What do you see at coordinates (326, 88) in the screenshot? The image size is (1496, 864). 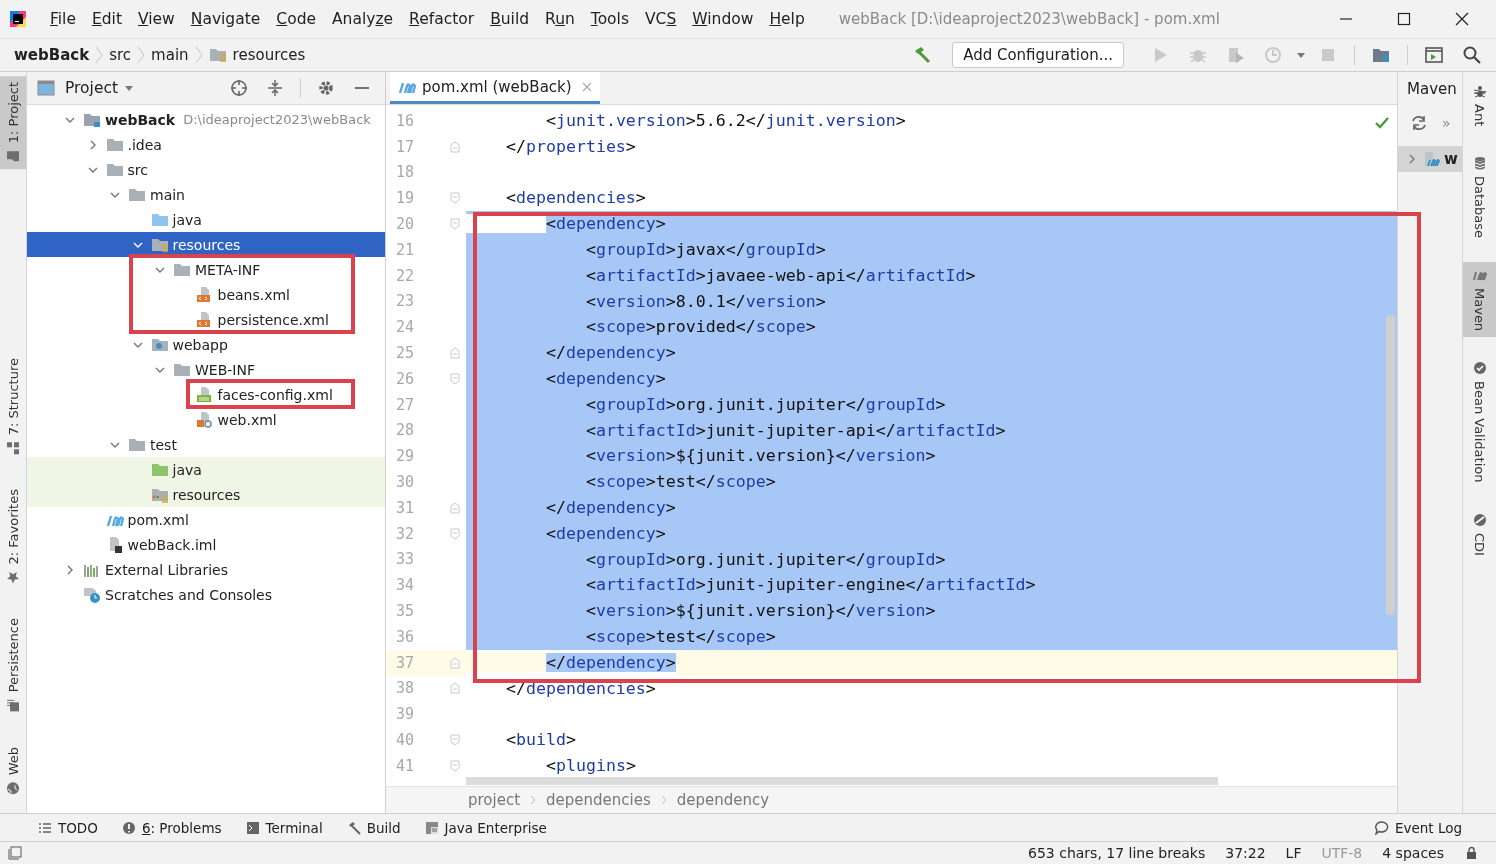 I see `settings-icon` at bounding box center [326, 88].